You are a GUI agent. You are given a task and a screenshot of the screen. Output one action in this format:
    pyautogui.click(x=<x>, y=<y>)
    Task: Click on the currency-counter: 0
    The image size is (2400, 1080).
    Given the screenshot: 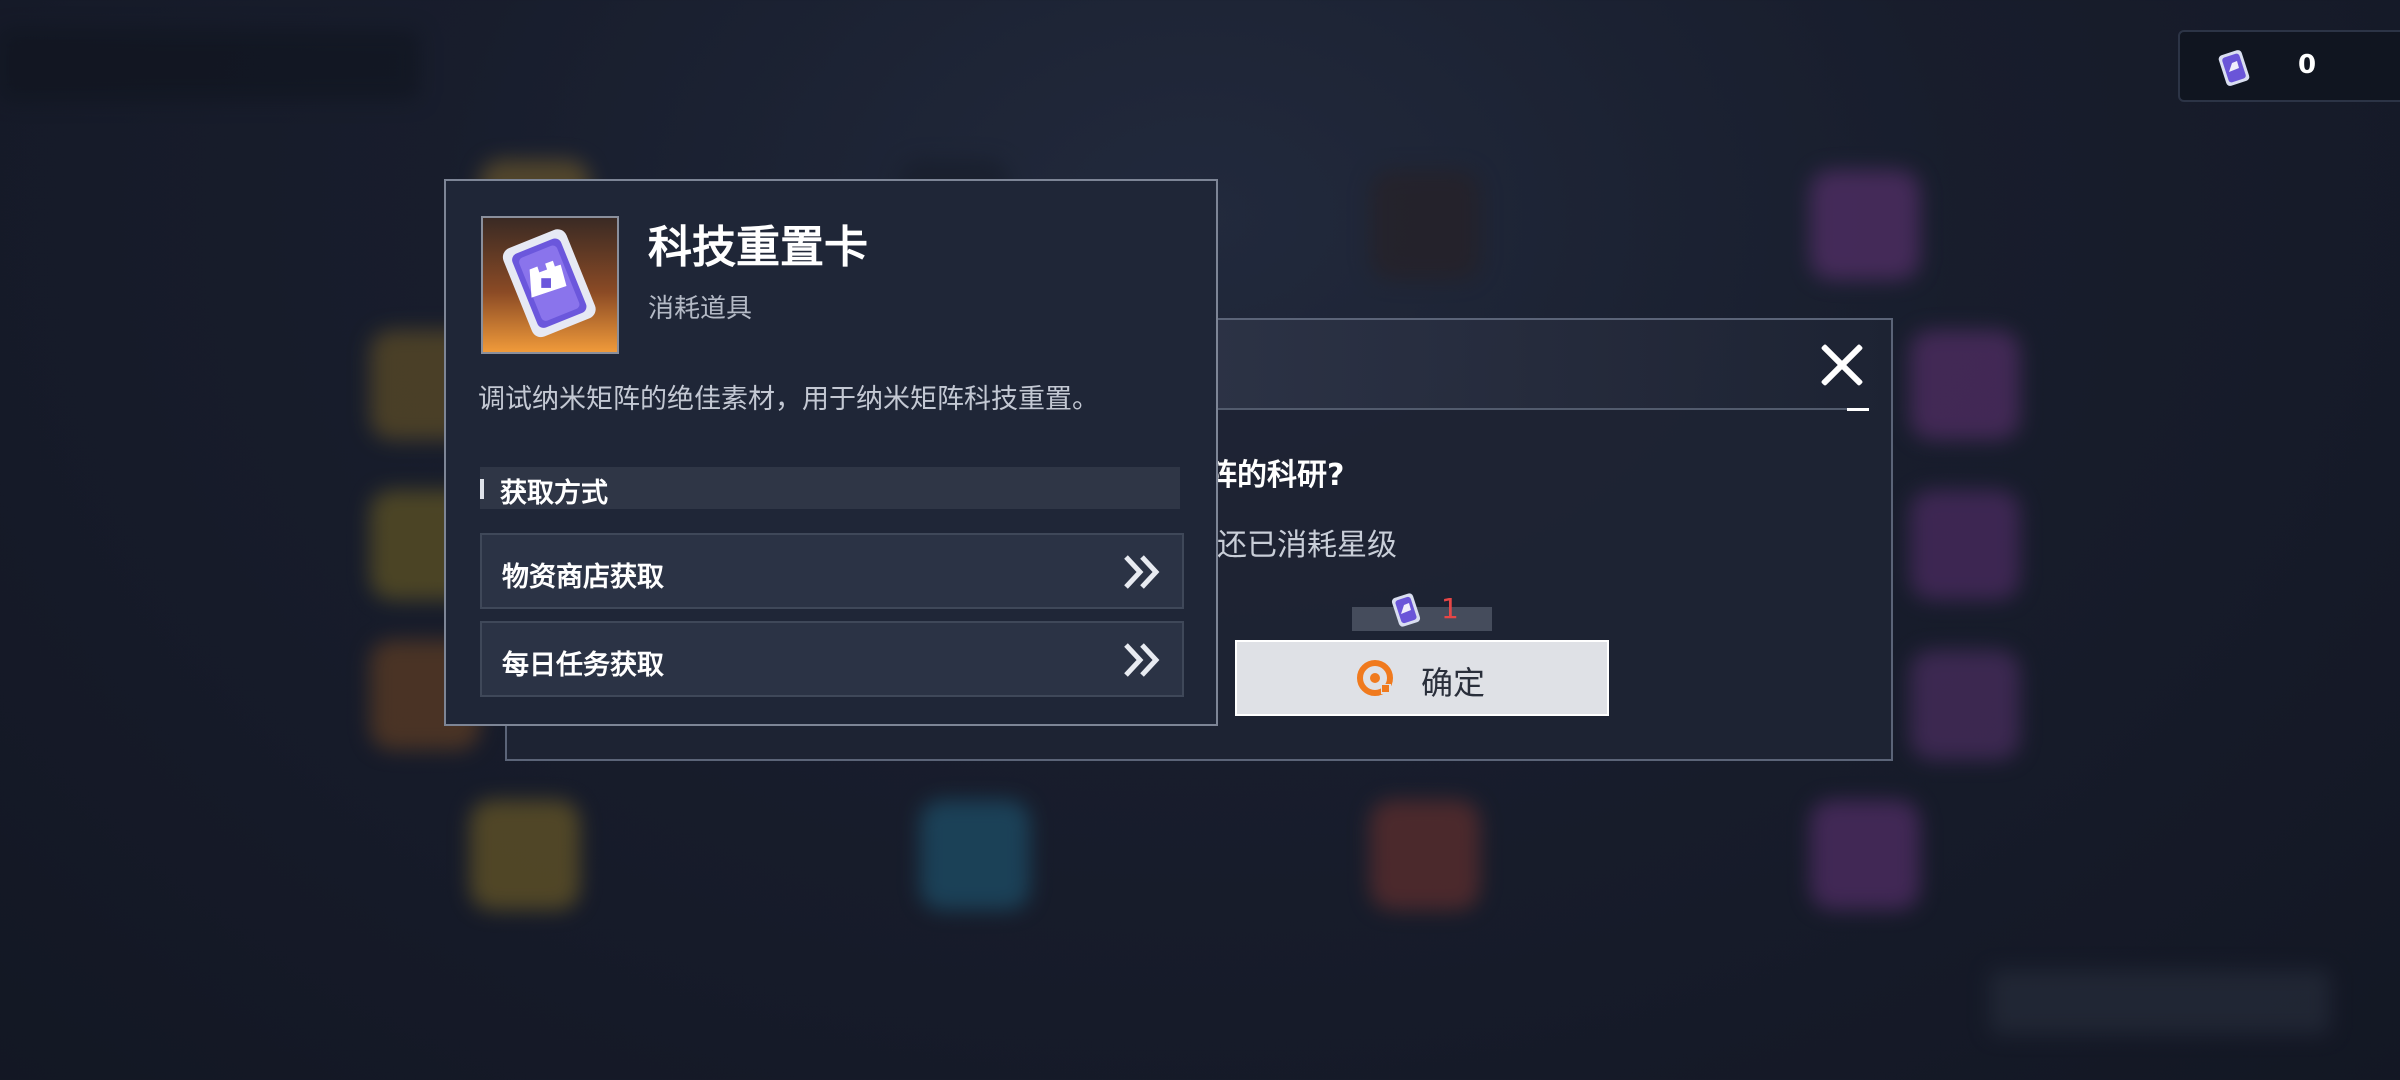 What is the action you would take?
    pyautogui.click(x=2289, y=66)
    